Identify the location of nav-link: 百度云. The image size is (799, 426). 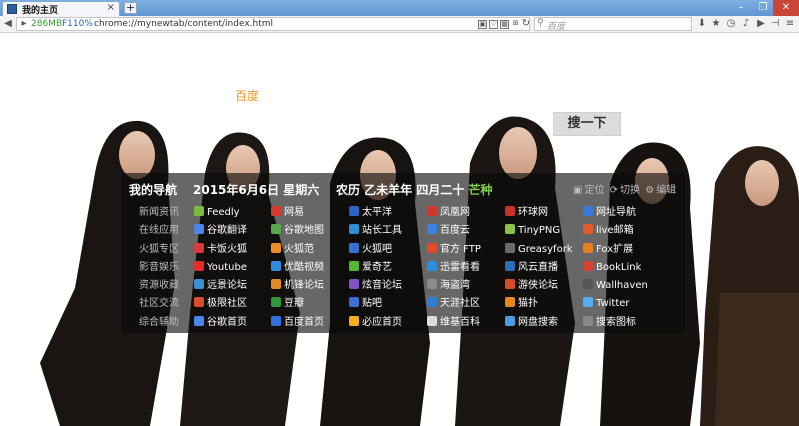
(448, 231).